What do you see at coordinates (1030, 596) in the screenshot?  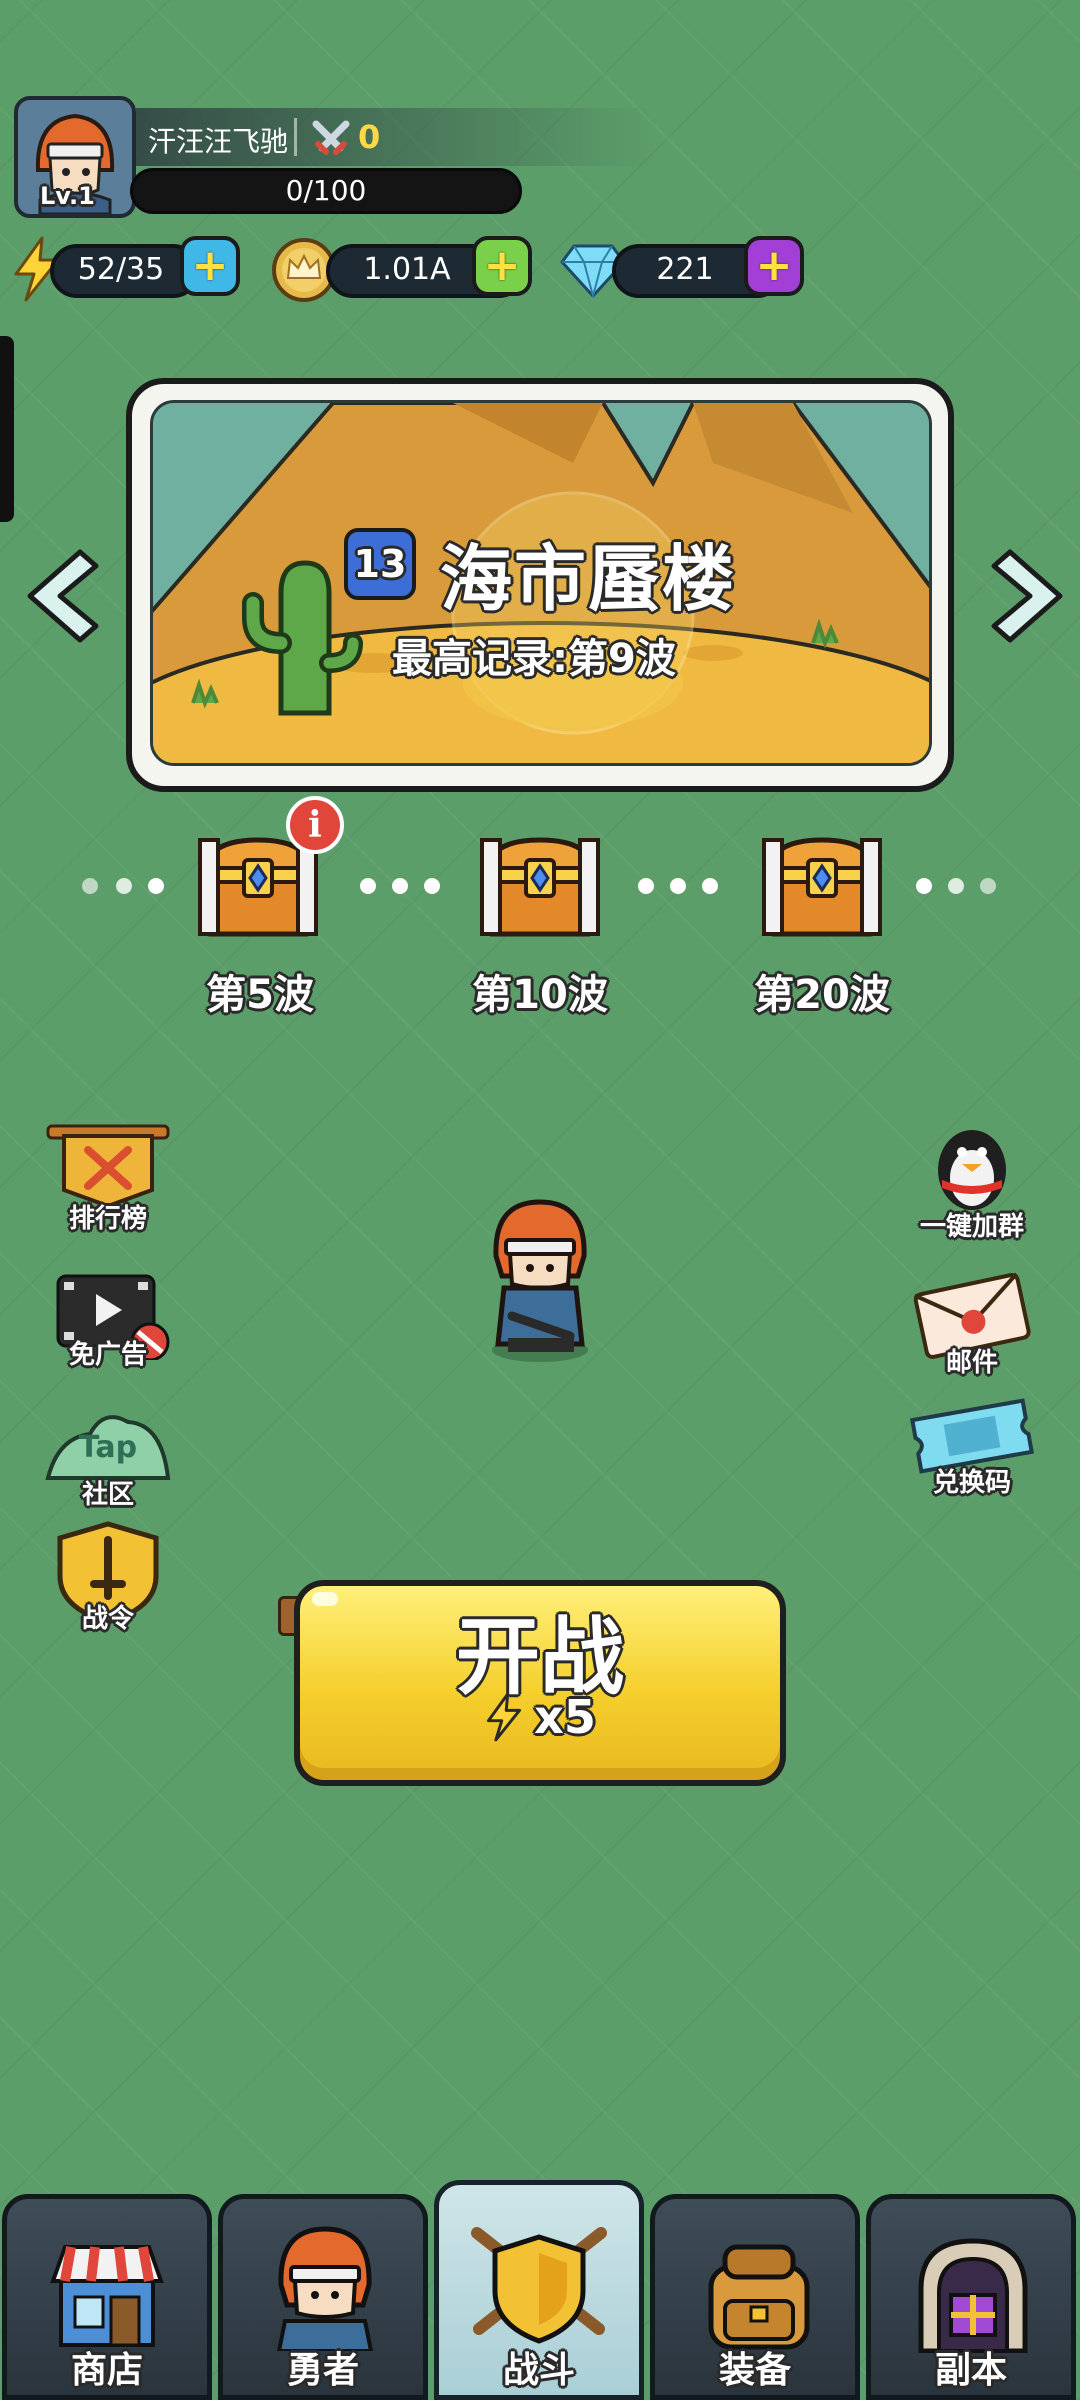 I see `next-stage-button` at bounding box center [1030, 596].